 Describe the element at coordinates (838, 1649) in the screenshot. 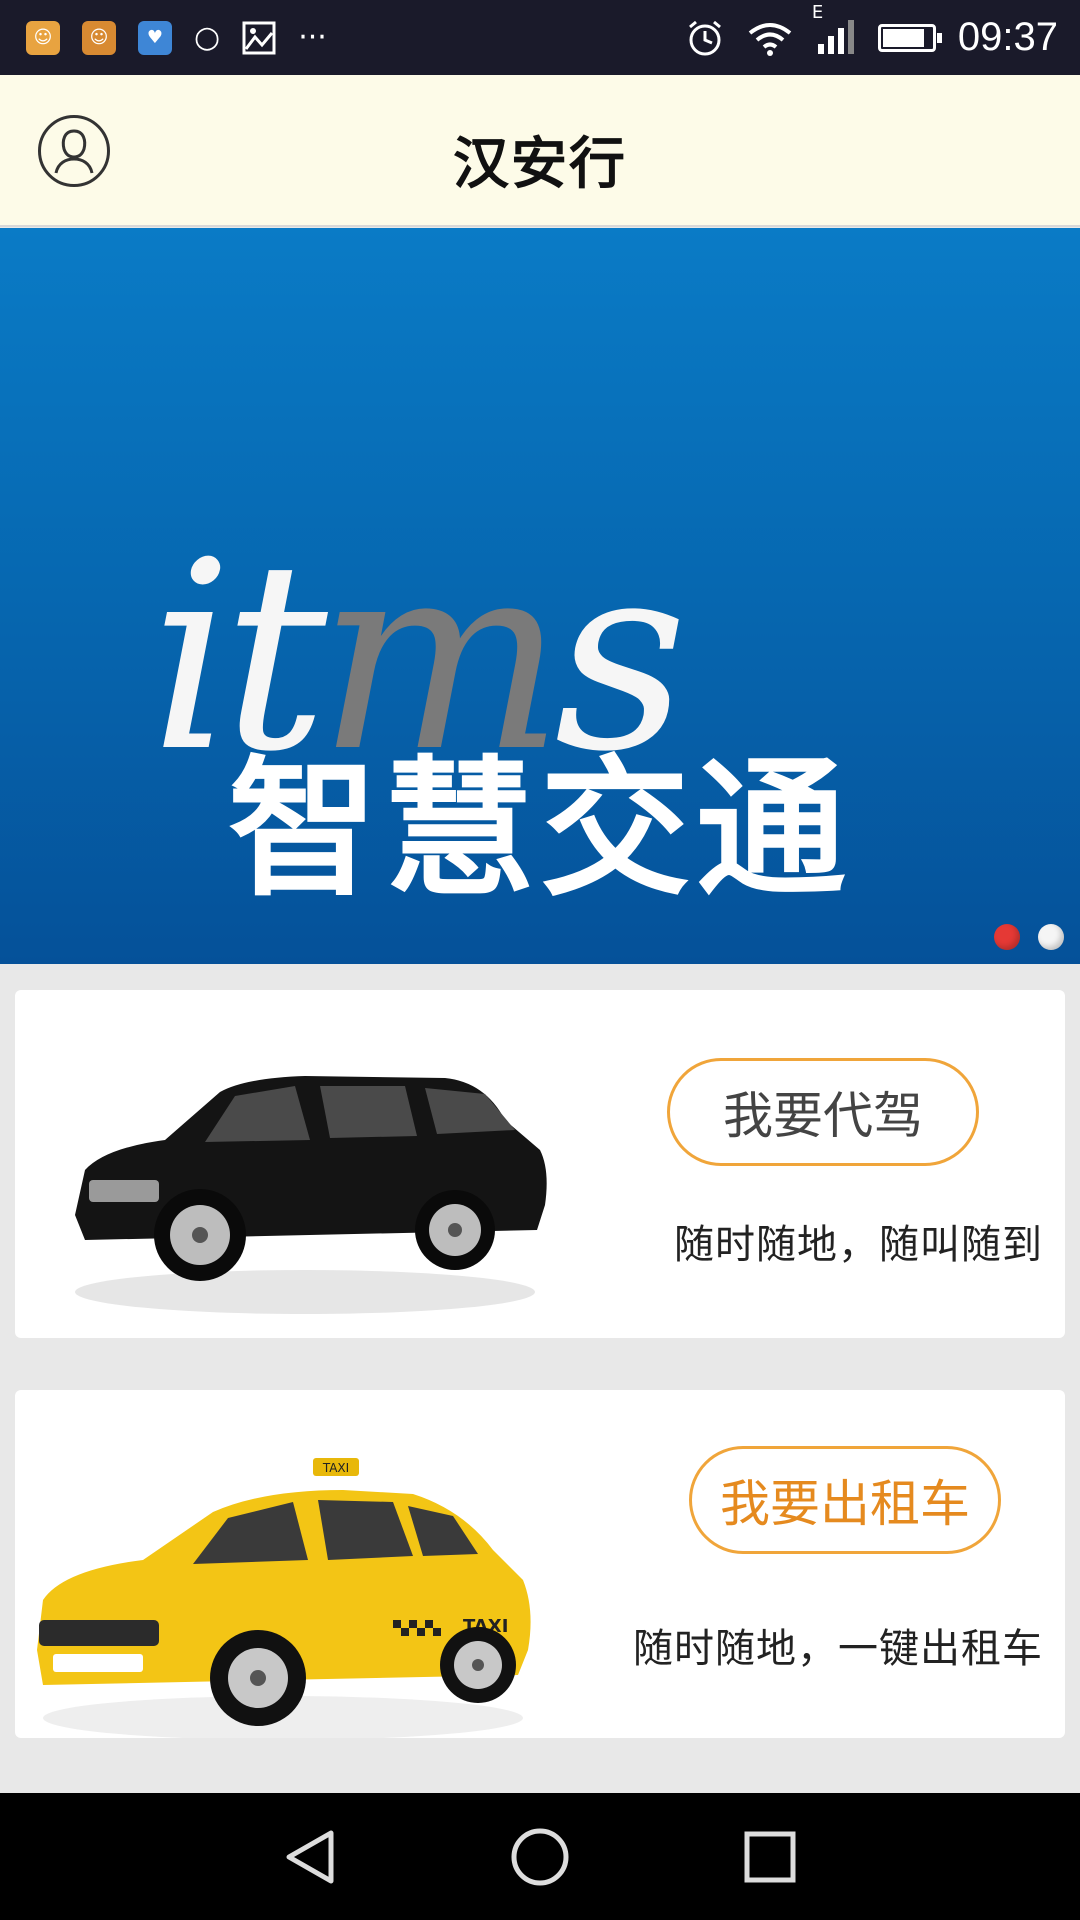

I see `taxi-tagline: 随时随地，一键出租车` at that location.